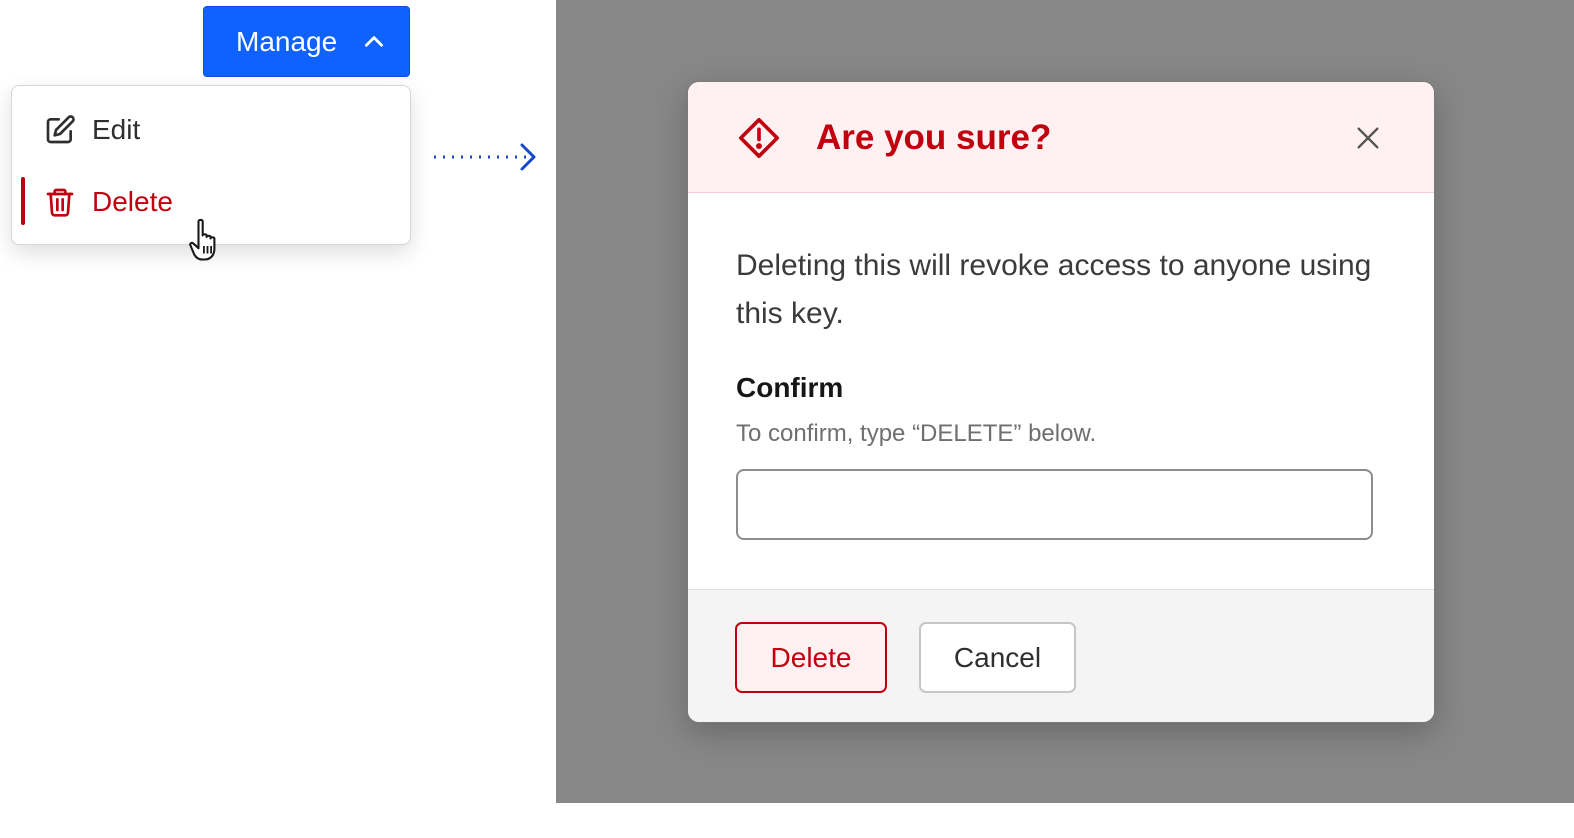 The height and width of the screenshot is (838, 1574). Describe the element at coordinates (759, 138) in the screenshot. I see `warning-diamond-icon` at that location.